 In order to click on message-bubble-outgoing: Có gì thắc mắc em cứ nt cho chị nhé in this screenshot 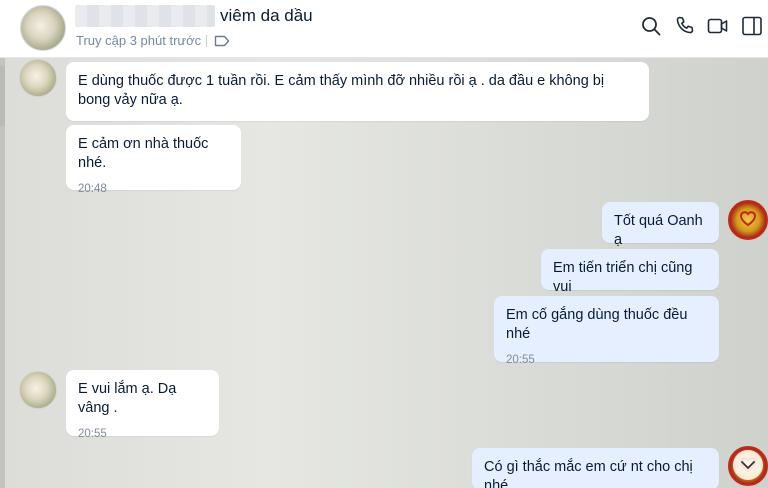, I will do `click(595, 468)`.